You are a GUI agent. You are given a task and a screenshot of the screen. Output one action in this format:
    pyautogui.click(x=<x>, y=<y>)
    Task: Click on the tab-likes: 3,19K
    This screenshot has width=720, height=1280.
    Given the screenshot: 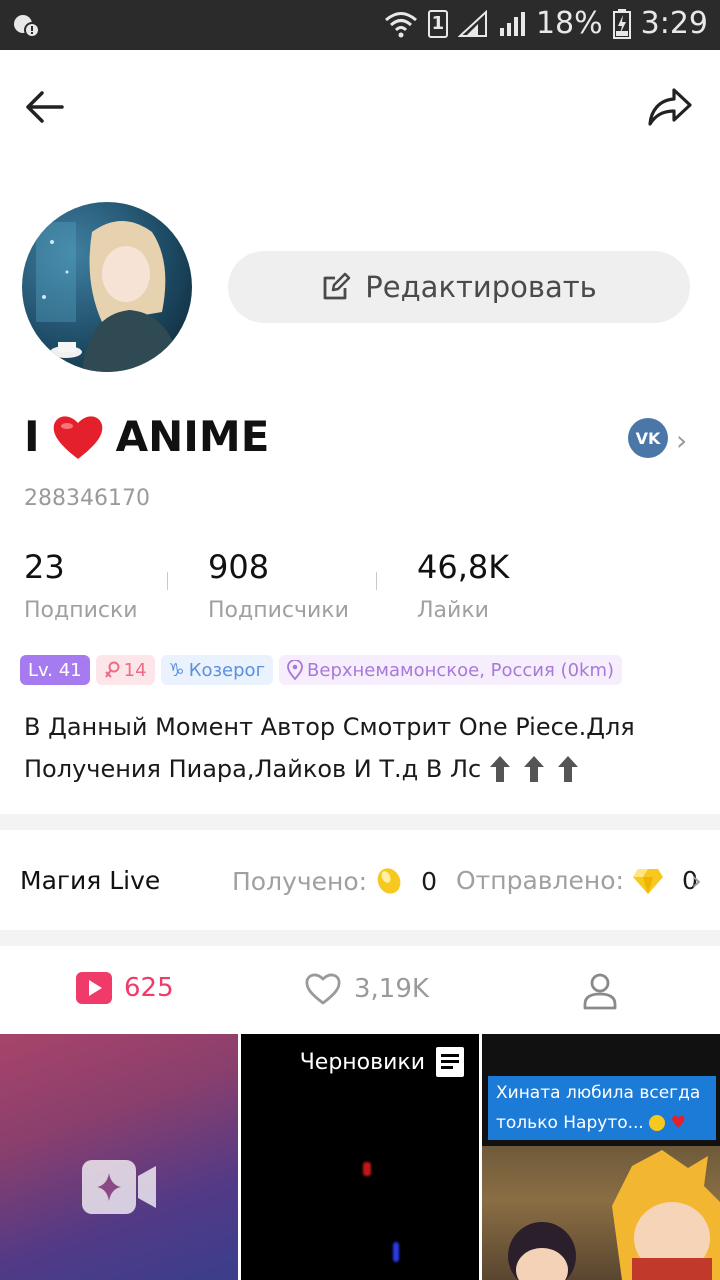 What is the action you would take?
    pyautogui.click(x=366, y=989)
    